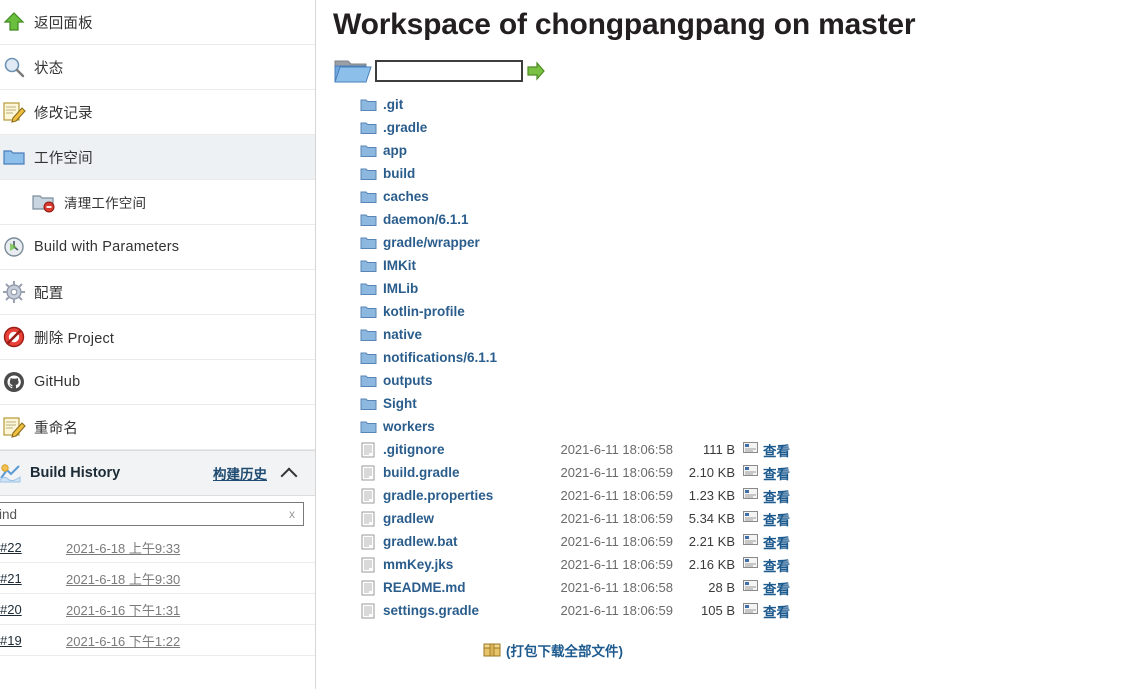 This screenshot has height=689, width=1147. What do you see at coordinates (33, 578) in the screenshot?
I see `build-number-link: #21` at bounding box center [33, 578].